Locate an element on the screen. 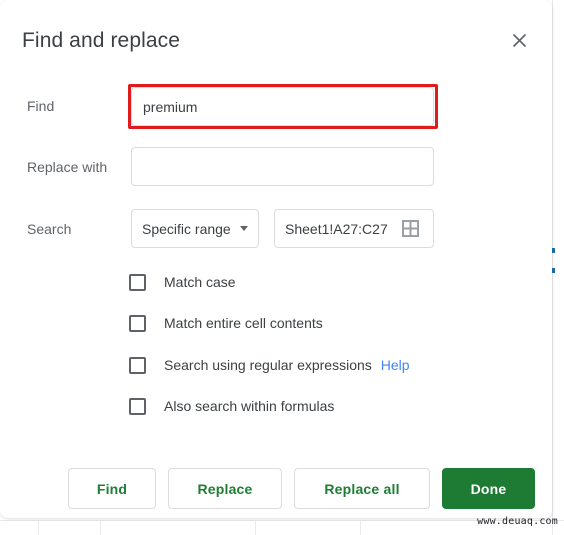  option-also-search-within-formulas: Also search within formulas is located at coordinates (231, 406).